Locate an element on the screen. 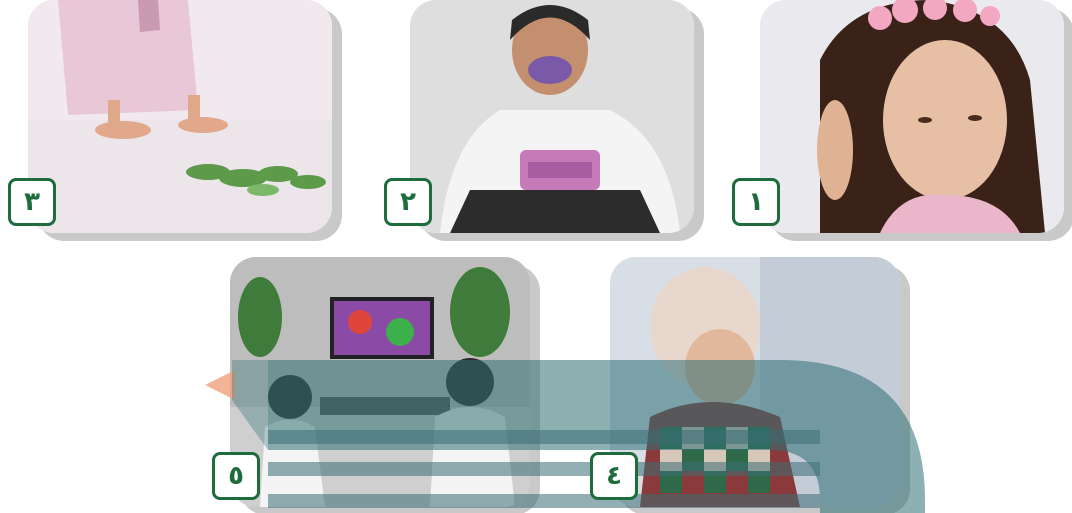  number-badge-4: ٤ is located at coordinates (614, 476).